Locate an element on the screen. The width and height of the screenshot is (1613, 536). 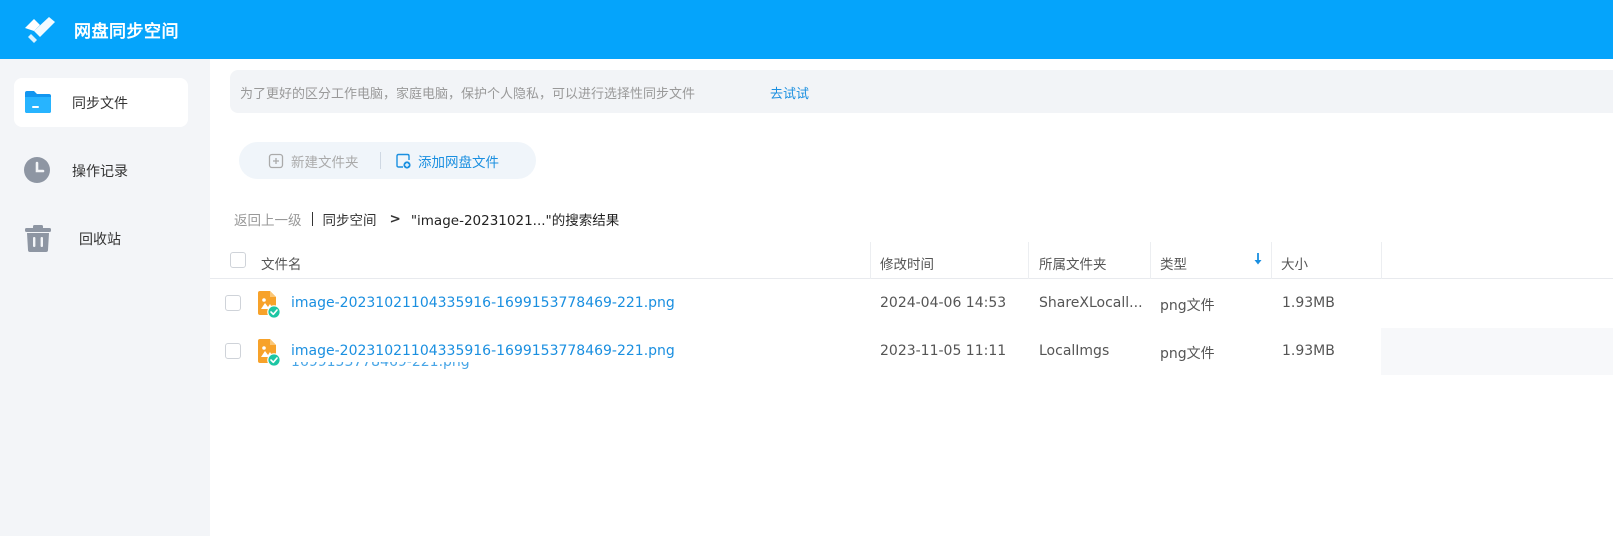
table-header: 文件名 修改时间 所属文件夹 类型 大小 is located at coordinates (911, 260).